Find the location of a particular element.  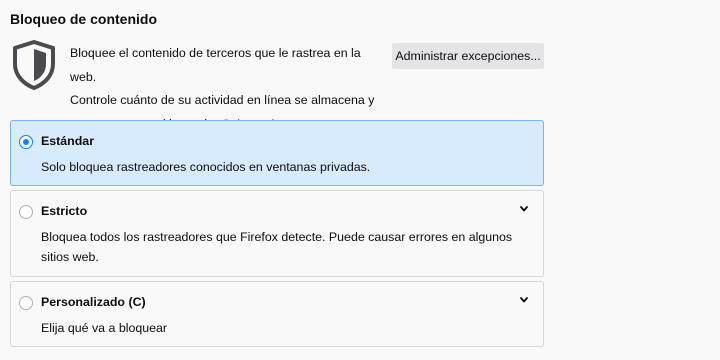

section-title: Bloqueo de contenido is located at coordinates (83, 19).